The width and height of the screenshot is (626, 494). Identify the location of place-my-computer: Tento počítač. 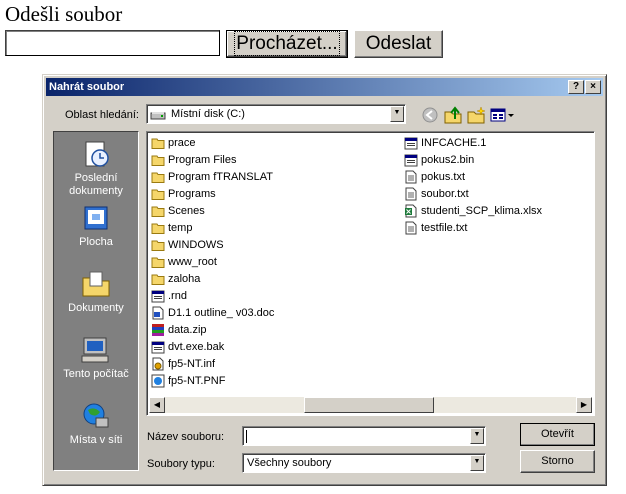
(96, 357).